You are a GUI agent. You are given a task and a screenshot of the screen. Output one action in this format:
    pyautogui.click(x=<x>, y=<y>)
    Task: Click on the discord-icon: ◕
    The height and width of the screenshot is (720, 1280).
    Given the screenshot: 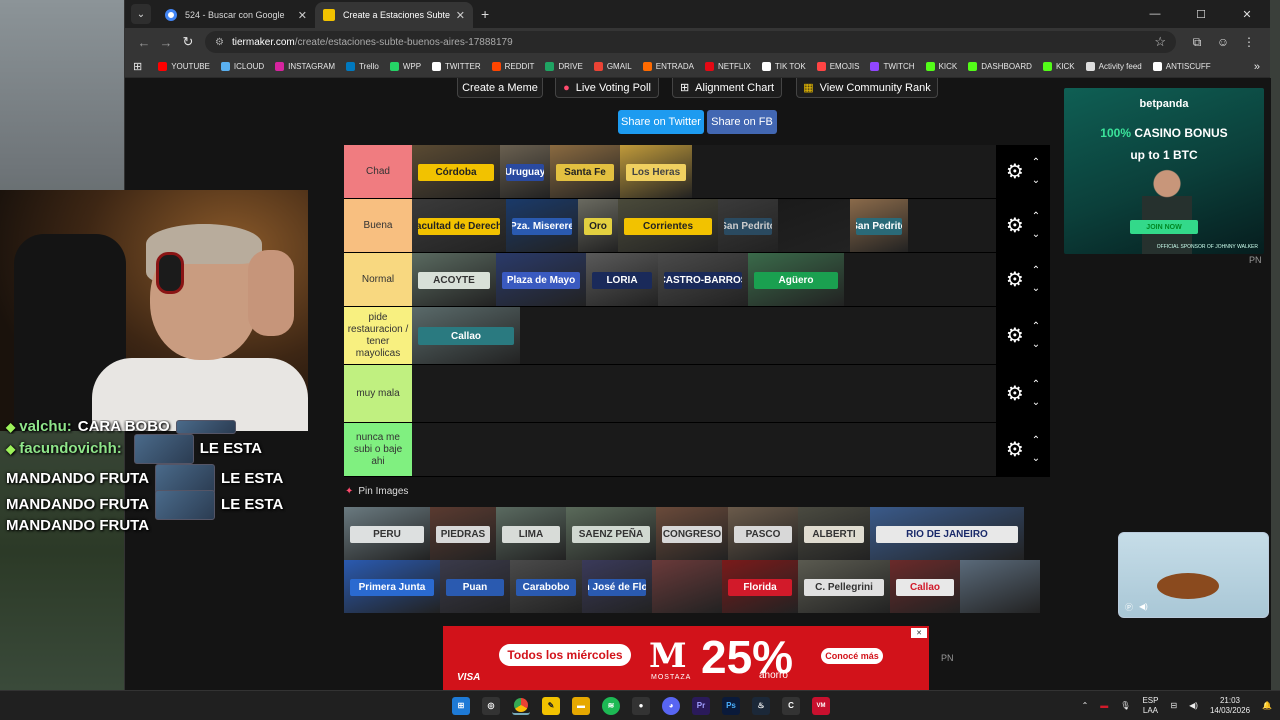 What is the action you would take?
    pyautogui.click(x=671, y=705)
    